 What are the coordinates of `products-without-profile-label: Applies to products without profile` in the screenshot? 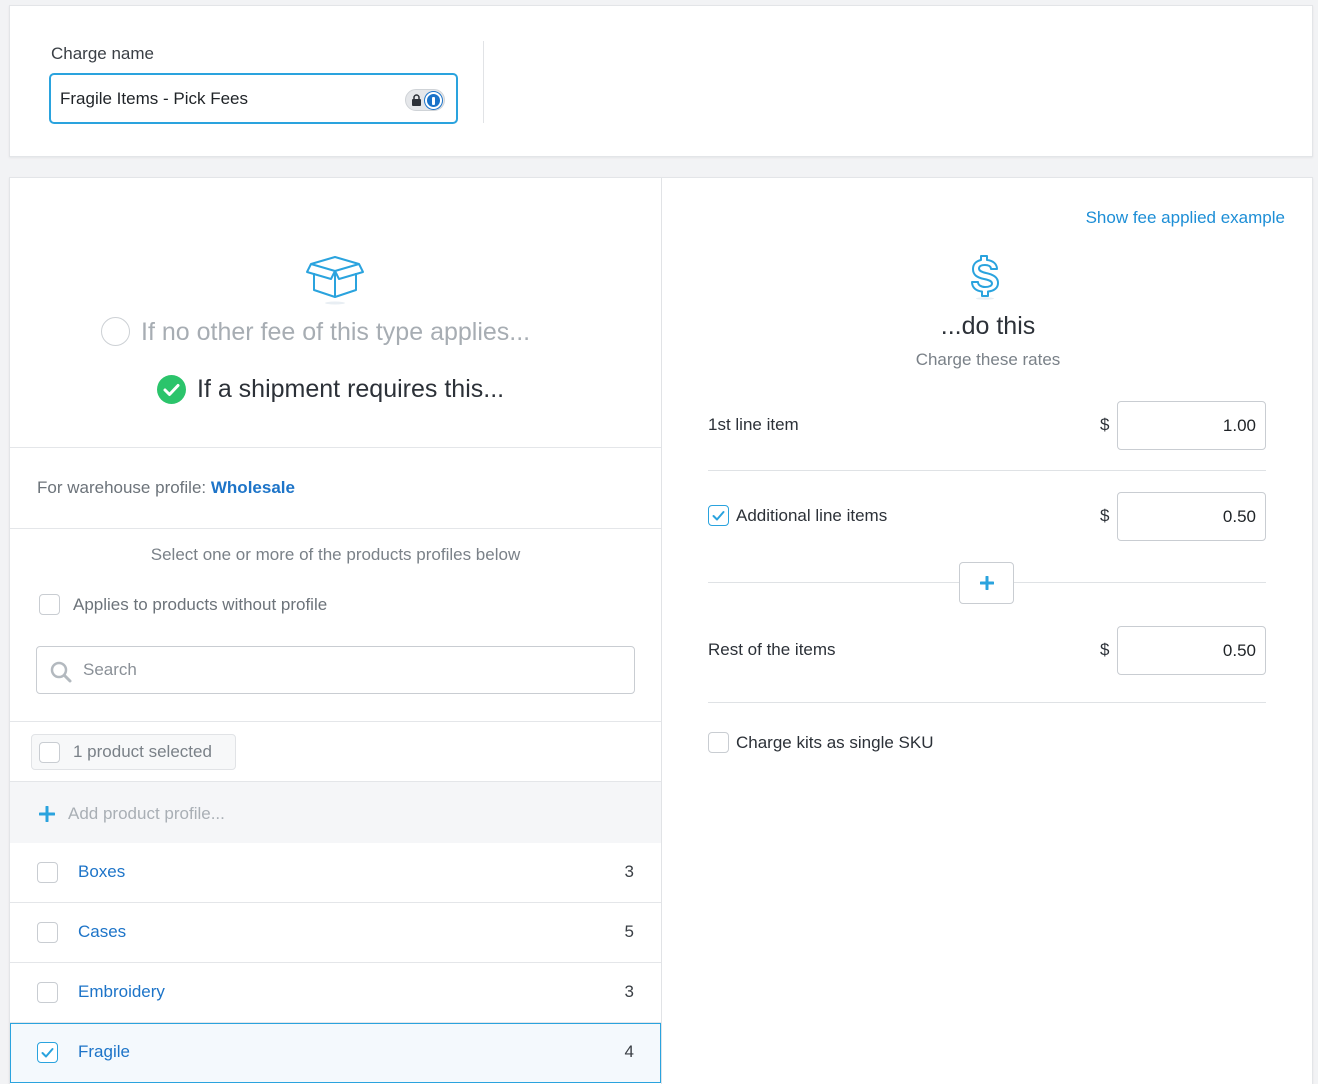 It's located at (200, 604).